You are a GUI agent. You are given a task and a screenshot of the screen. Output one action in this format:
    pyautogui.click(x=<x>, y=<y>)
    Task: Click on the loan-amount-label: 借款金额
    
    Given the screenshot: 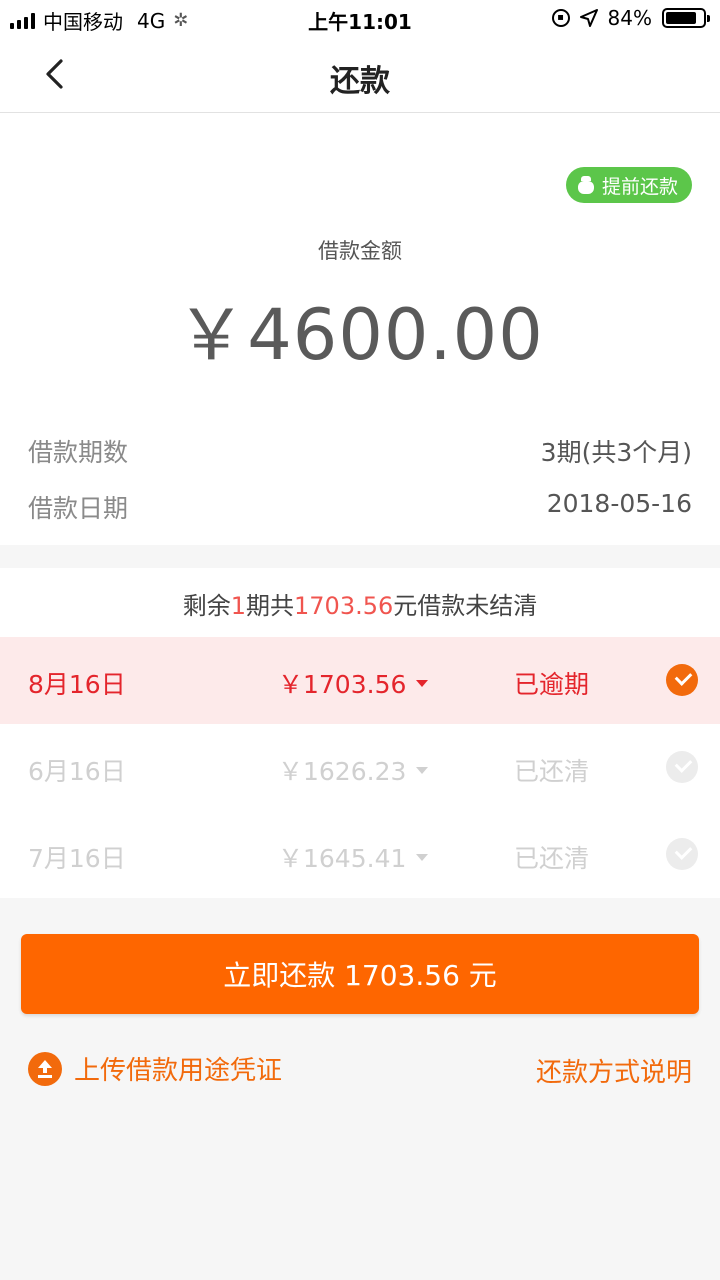 What is the action you would take?
    pyautogui.click(x=360, y=251)
    